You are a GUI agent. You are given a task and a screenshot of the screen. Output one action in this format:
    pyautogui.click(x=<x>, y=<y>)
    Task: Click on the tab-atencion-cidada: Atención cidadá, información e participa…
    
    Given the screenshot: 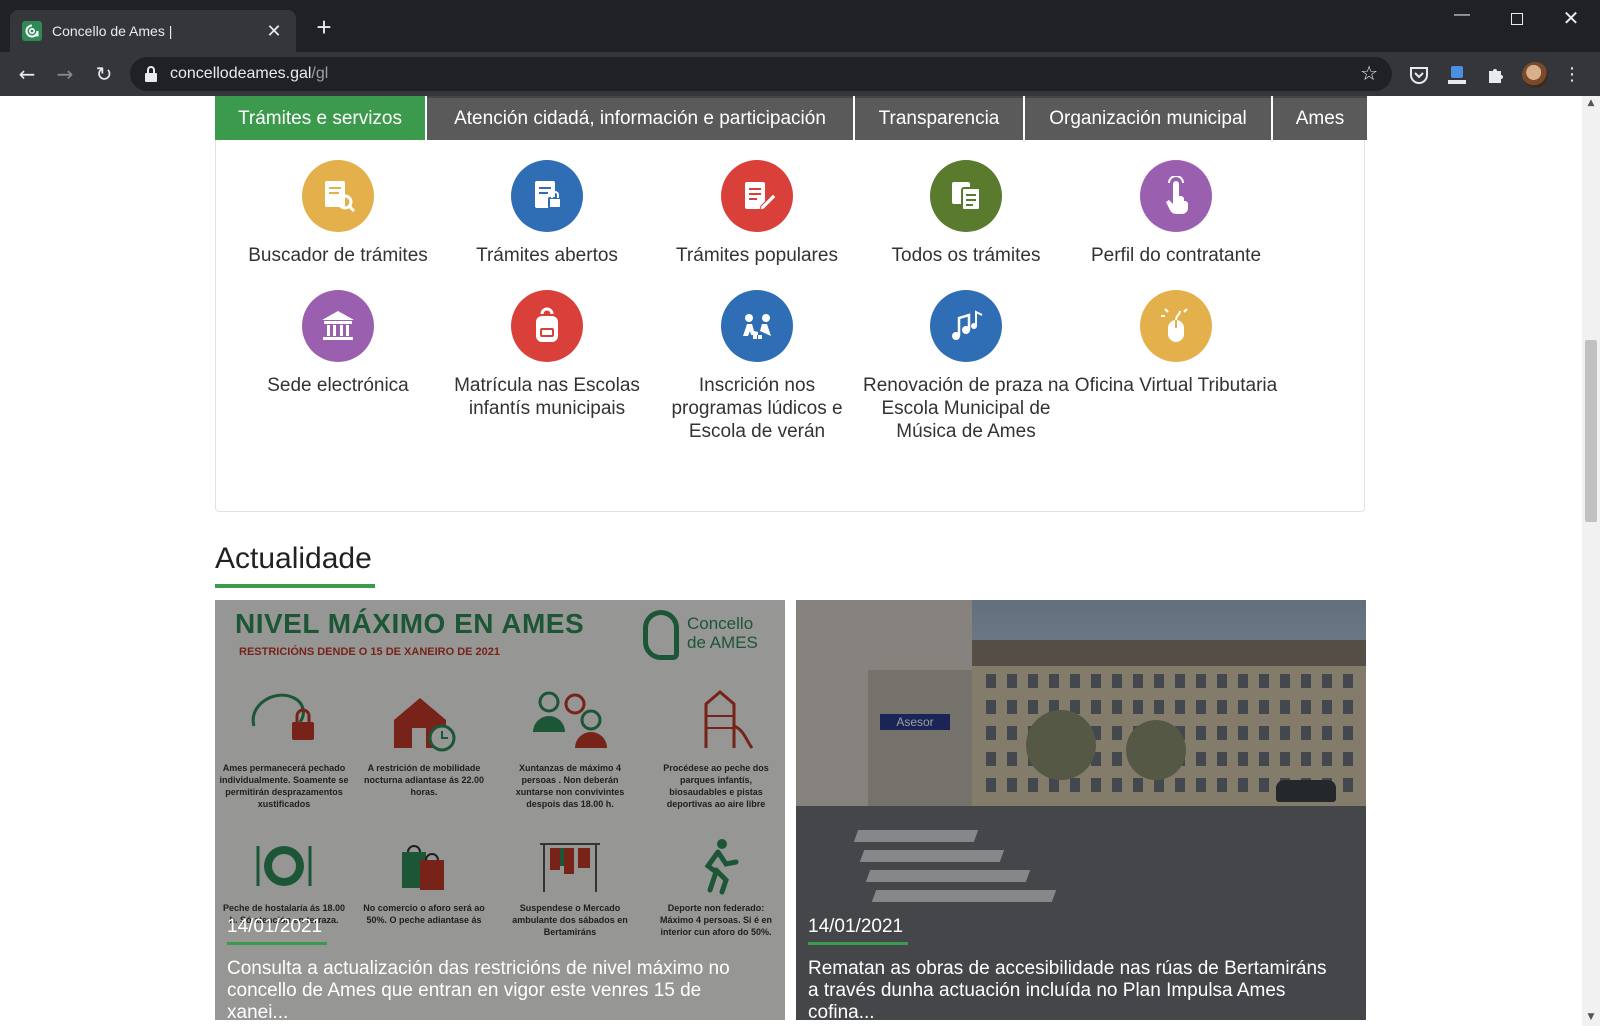 What is the action you would take?
    pyautogui.click(x=640, y=118)
    